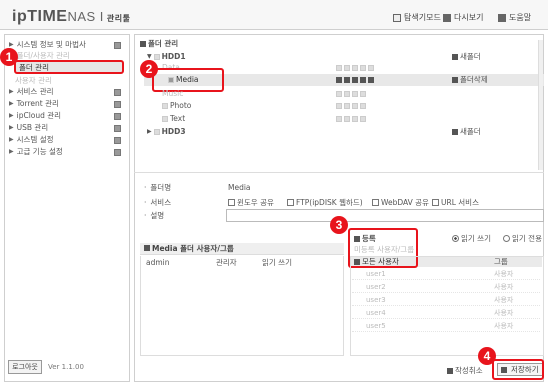 The width and height of the screenshot is (548, 387). I want to click on folder-name-value: Media, so click(239, 187).